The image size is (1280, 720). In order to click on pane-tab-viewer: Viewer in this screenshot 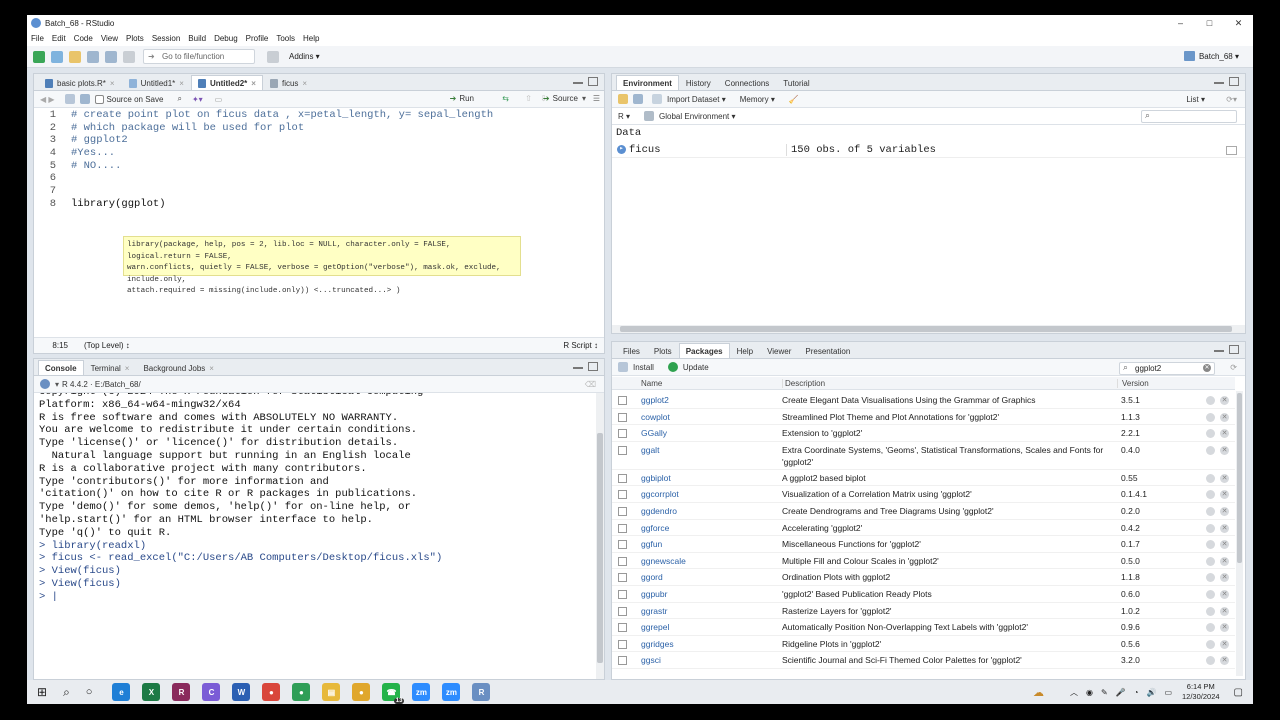, I will do `click(779, 350)`.